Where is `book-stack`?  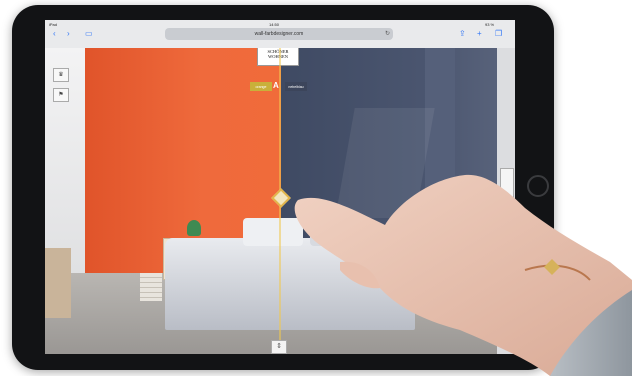
book-stack is located at coordinates (151, 287).